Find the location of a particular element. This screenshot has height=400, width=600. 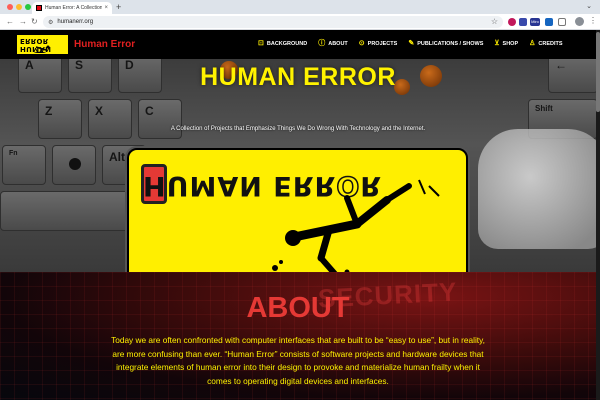

browser-toolbar: ← → ↻ ⚙ humanerr.org ☆ Miro ⋮ is located at coordinates (300, 22).